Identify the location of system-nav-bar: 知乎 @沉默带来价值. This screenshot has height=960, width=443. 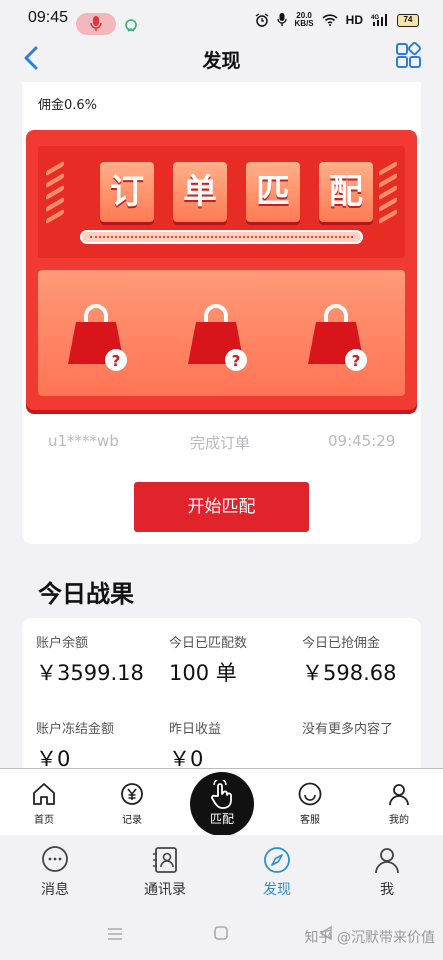
(221, 932).